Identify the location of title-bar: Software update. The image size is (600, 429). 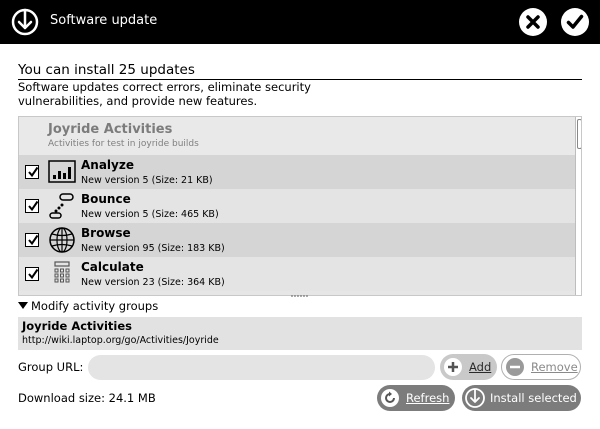
(300, 22).